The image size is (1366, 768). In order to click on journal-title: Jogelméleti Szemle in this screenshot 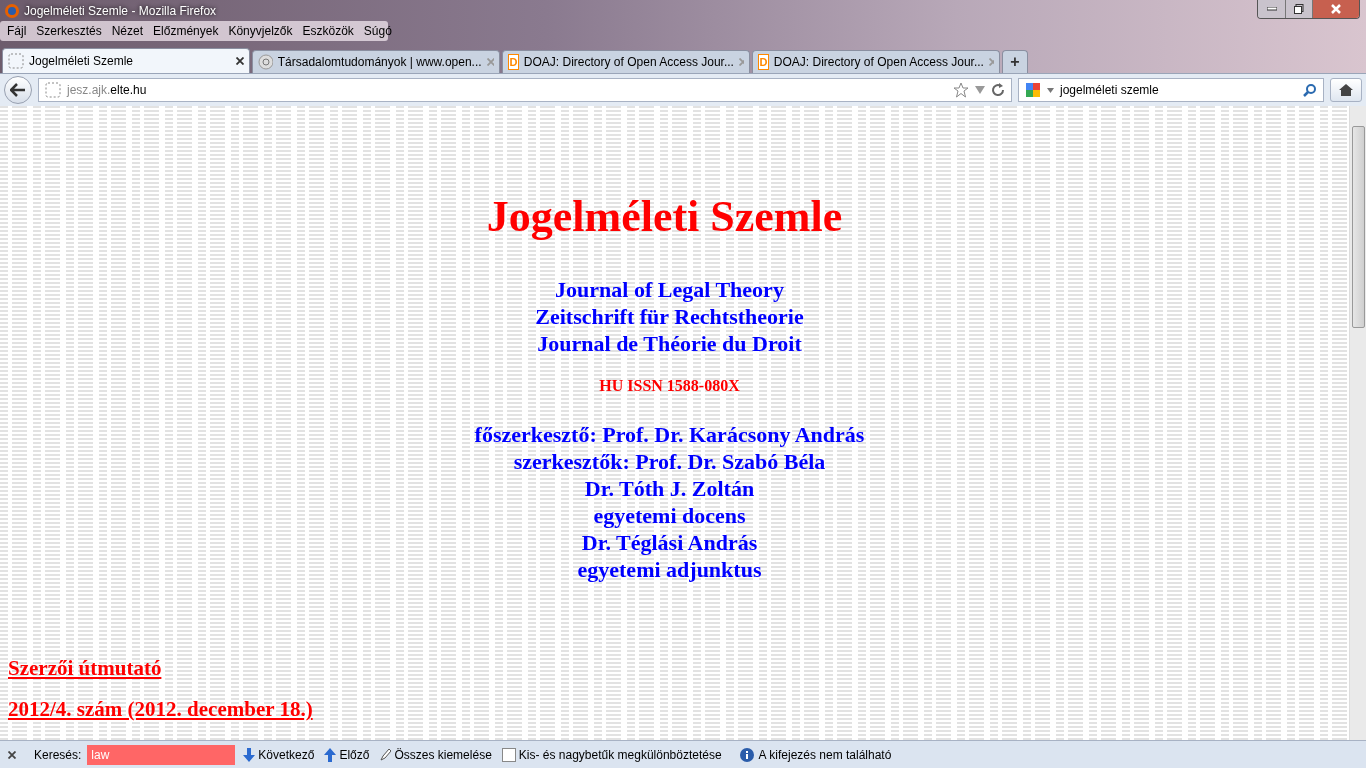, I will do `click(664, 217)`.